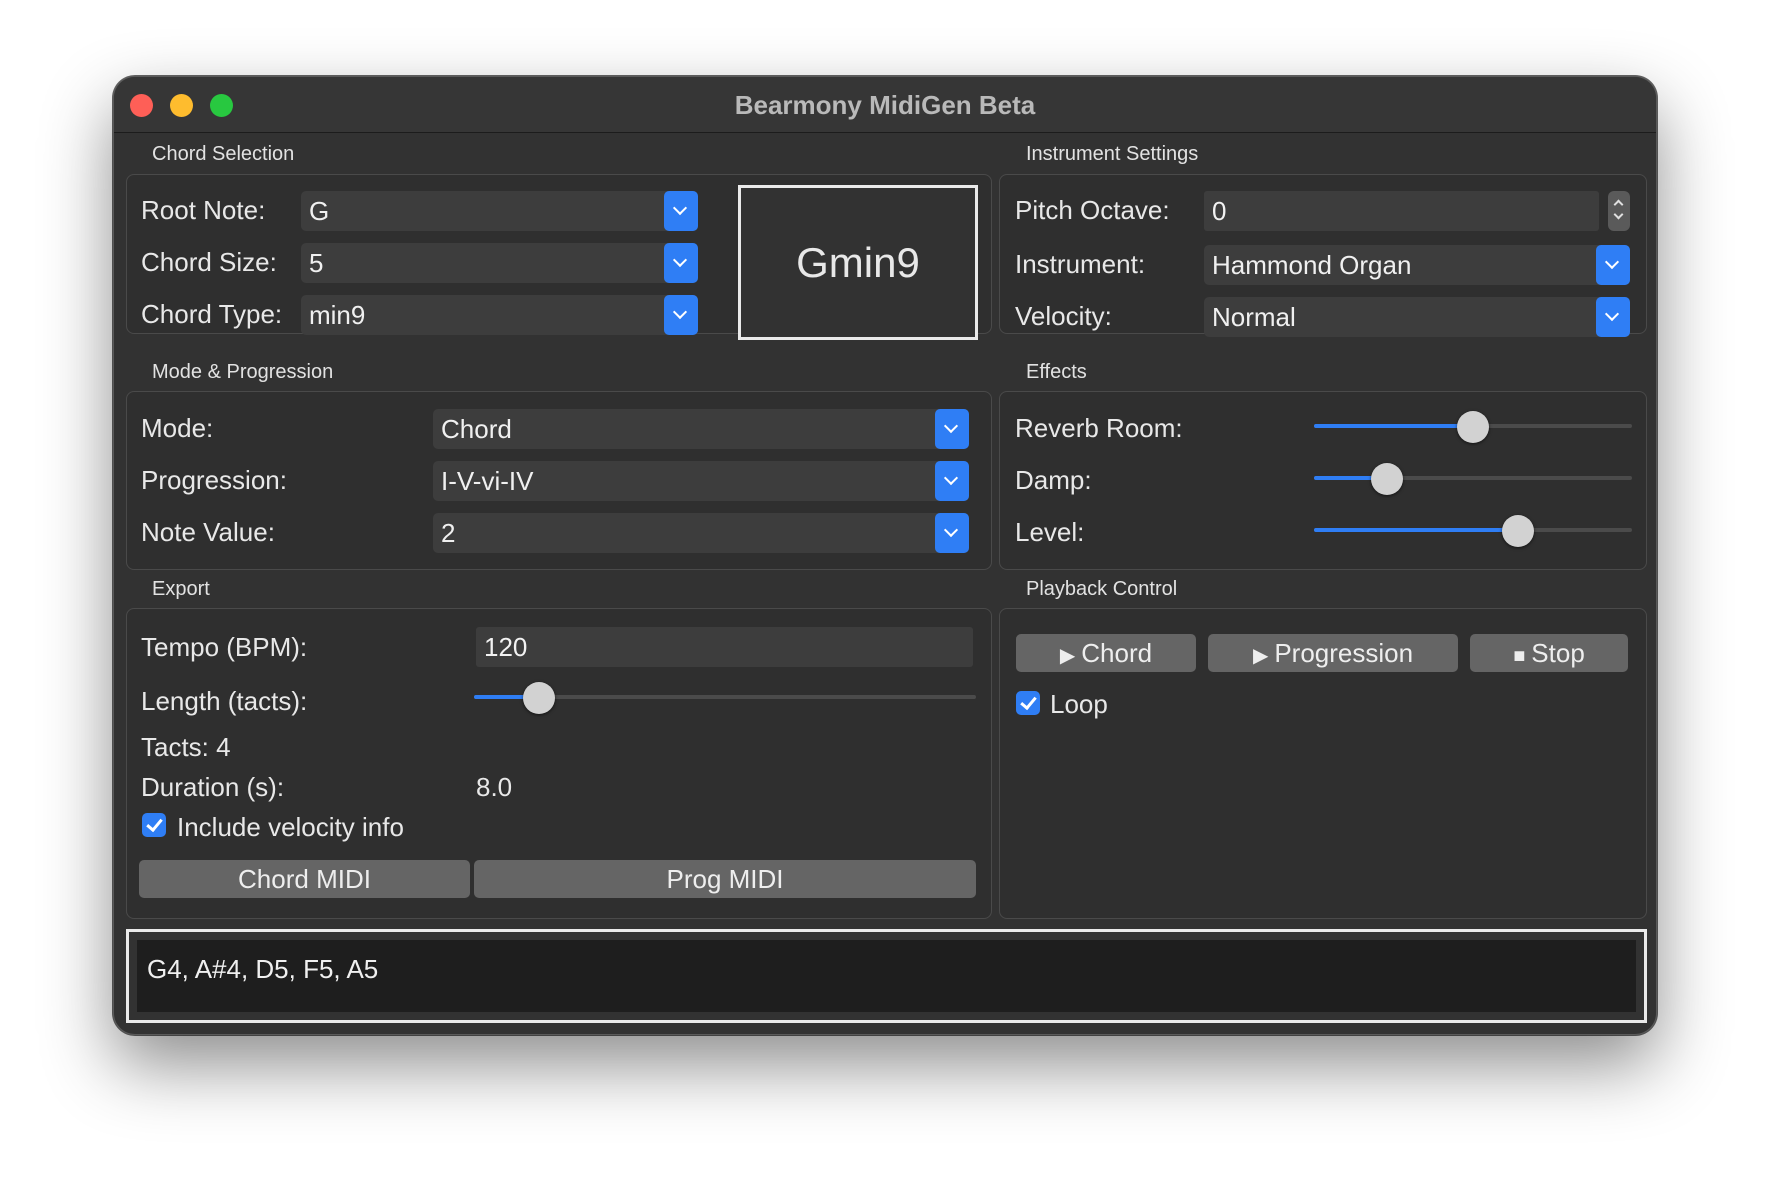 Image resolution: width=1768 pixels, height=1184 pixels. I want to click on stop-button: ■ Stop, so click(1549, 653).